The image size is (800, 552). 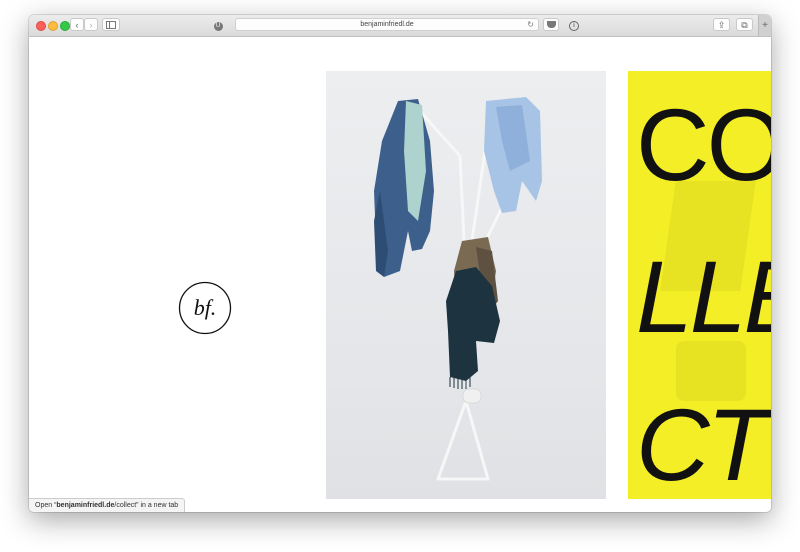 I want to click on info-icon: i, so click(x=574, y=26).